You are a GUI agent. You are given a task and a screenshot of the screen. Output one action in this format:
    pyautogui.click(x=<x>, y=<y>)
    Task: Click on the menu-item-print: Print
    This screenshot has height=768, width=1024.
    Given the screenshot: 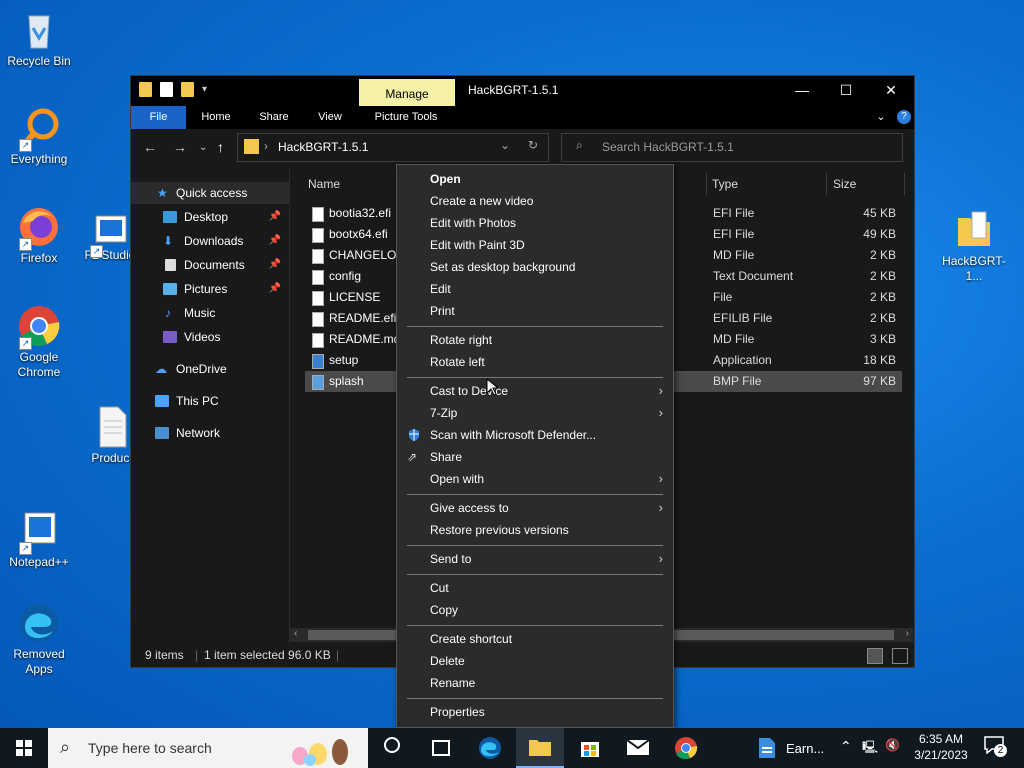 What is the action you would take?
    pyautogui.click(x=535, y=311)
    